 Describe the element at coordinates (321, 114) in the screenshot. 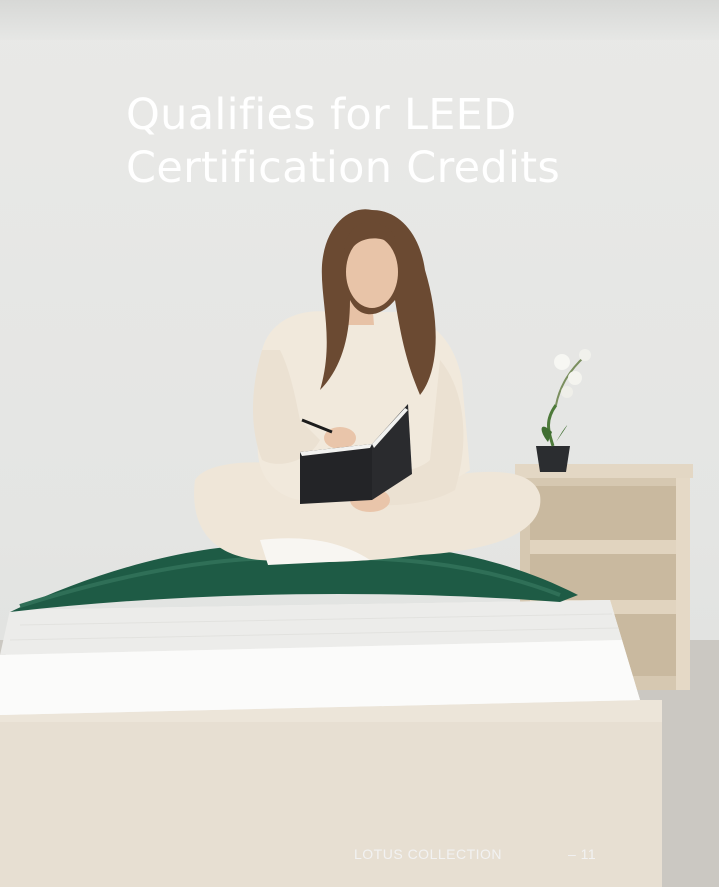

I see `title-line-1: Qualifies for LEED` at that location.